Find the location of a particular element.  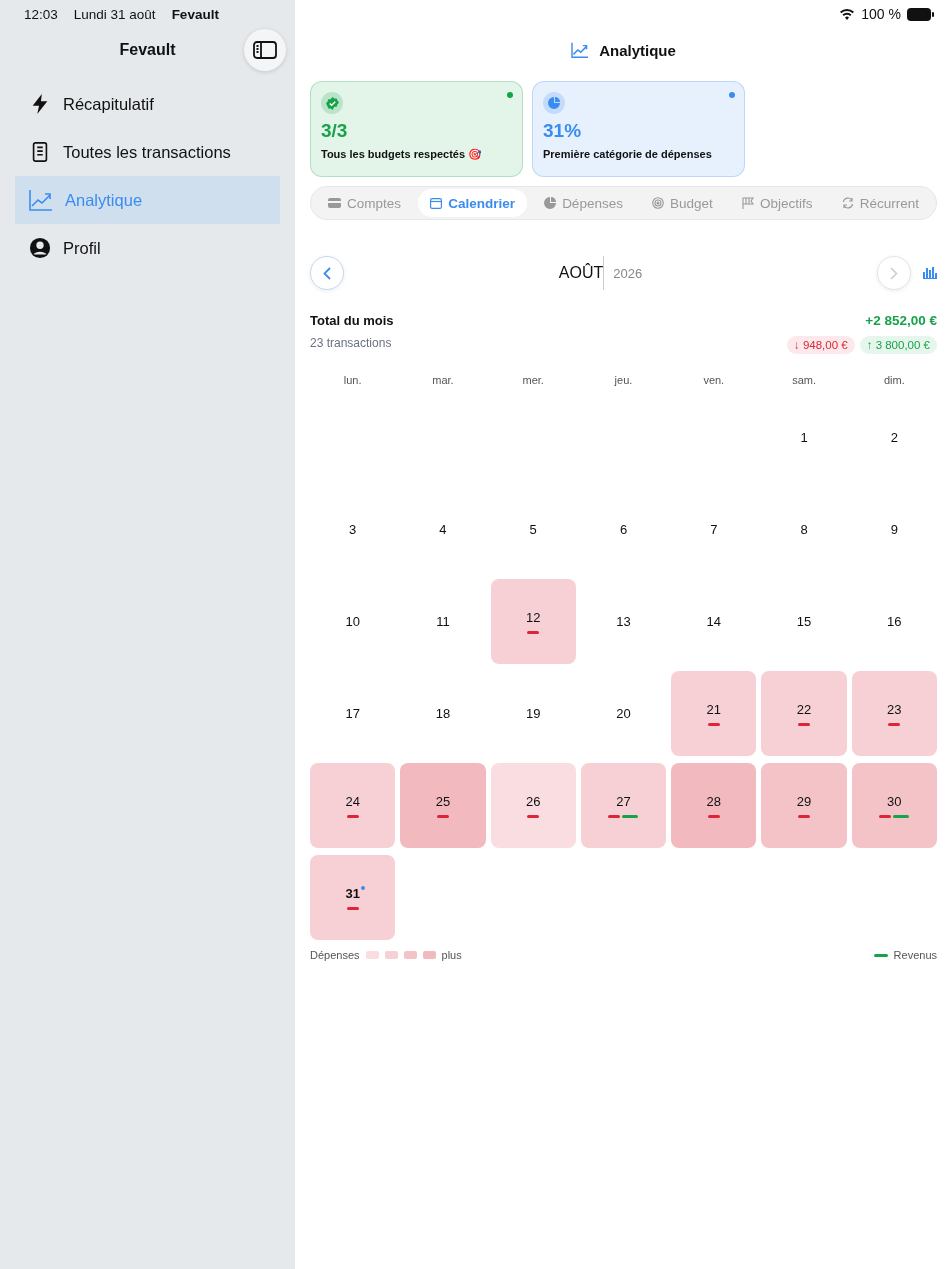

calendar-day-shaded: 28 is located at coordinates (714, 805).